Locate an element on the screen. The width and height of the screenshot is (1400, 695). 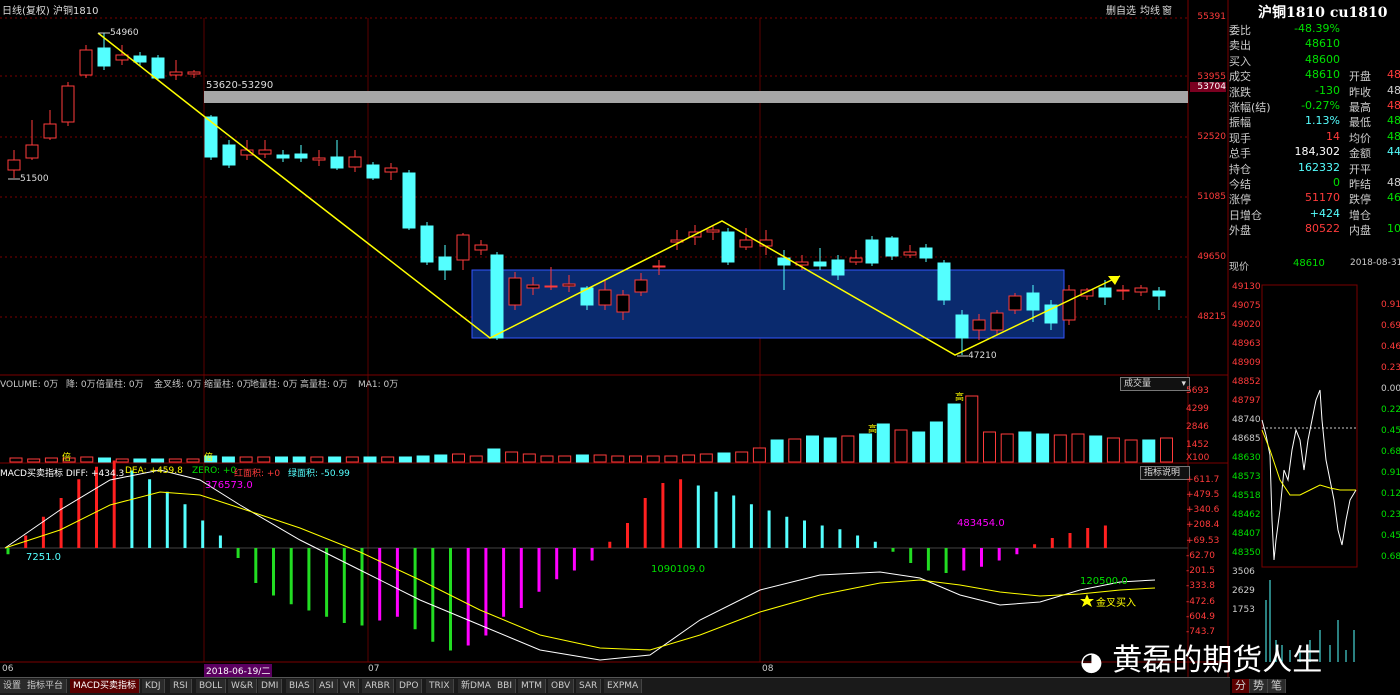
intraday-price-tick: 48518 is located at coordinates (1246, 496).